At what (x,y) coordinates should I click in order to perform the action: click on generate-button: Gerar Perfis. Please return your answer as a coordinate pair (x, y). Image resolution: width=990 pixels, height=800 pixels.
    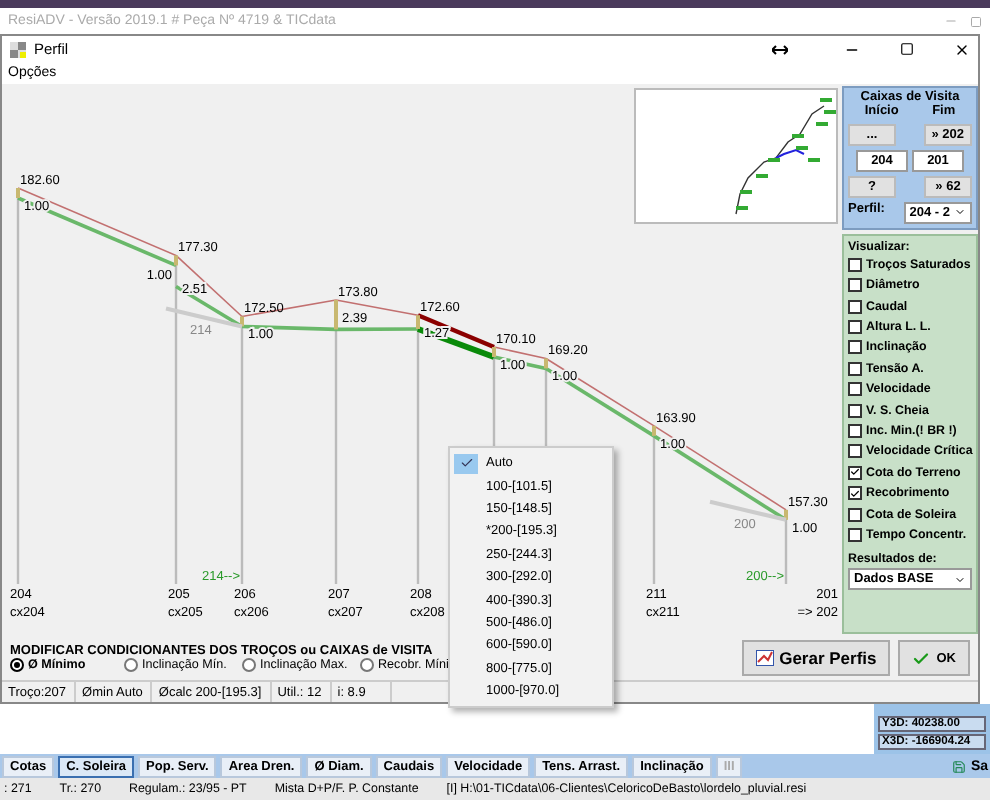
    Looking at the image, I should click on (816, 658).